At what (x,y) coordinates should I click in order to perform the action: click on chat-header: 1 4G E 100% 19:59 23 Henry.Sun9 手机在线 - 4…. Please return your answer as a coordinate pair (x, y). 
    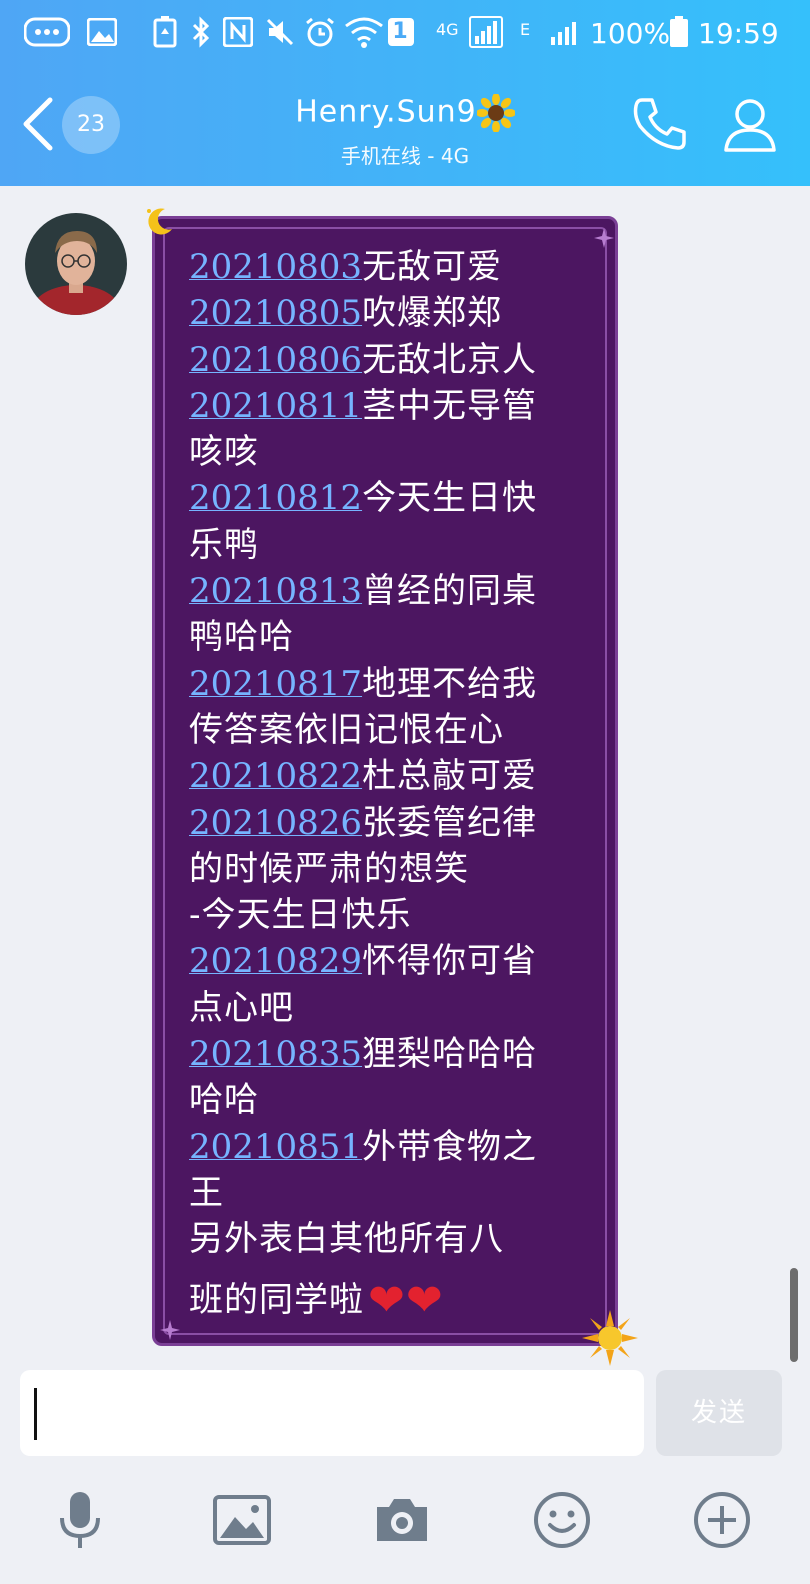
    Looking at the image, I should click on (405, 93).